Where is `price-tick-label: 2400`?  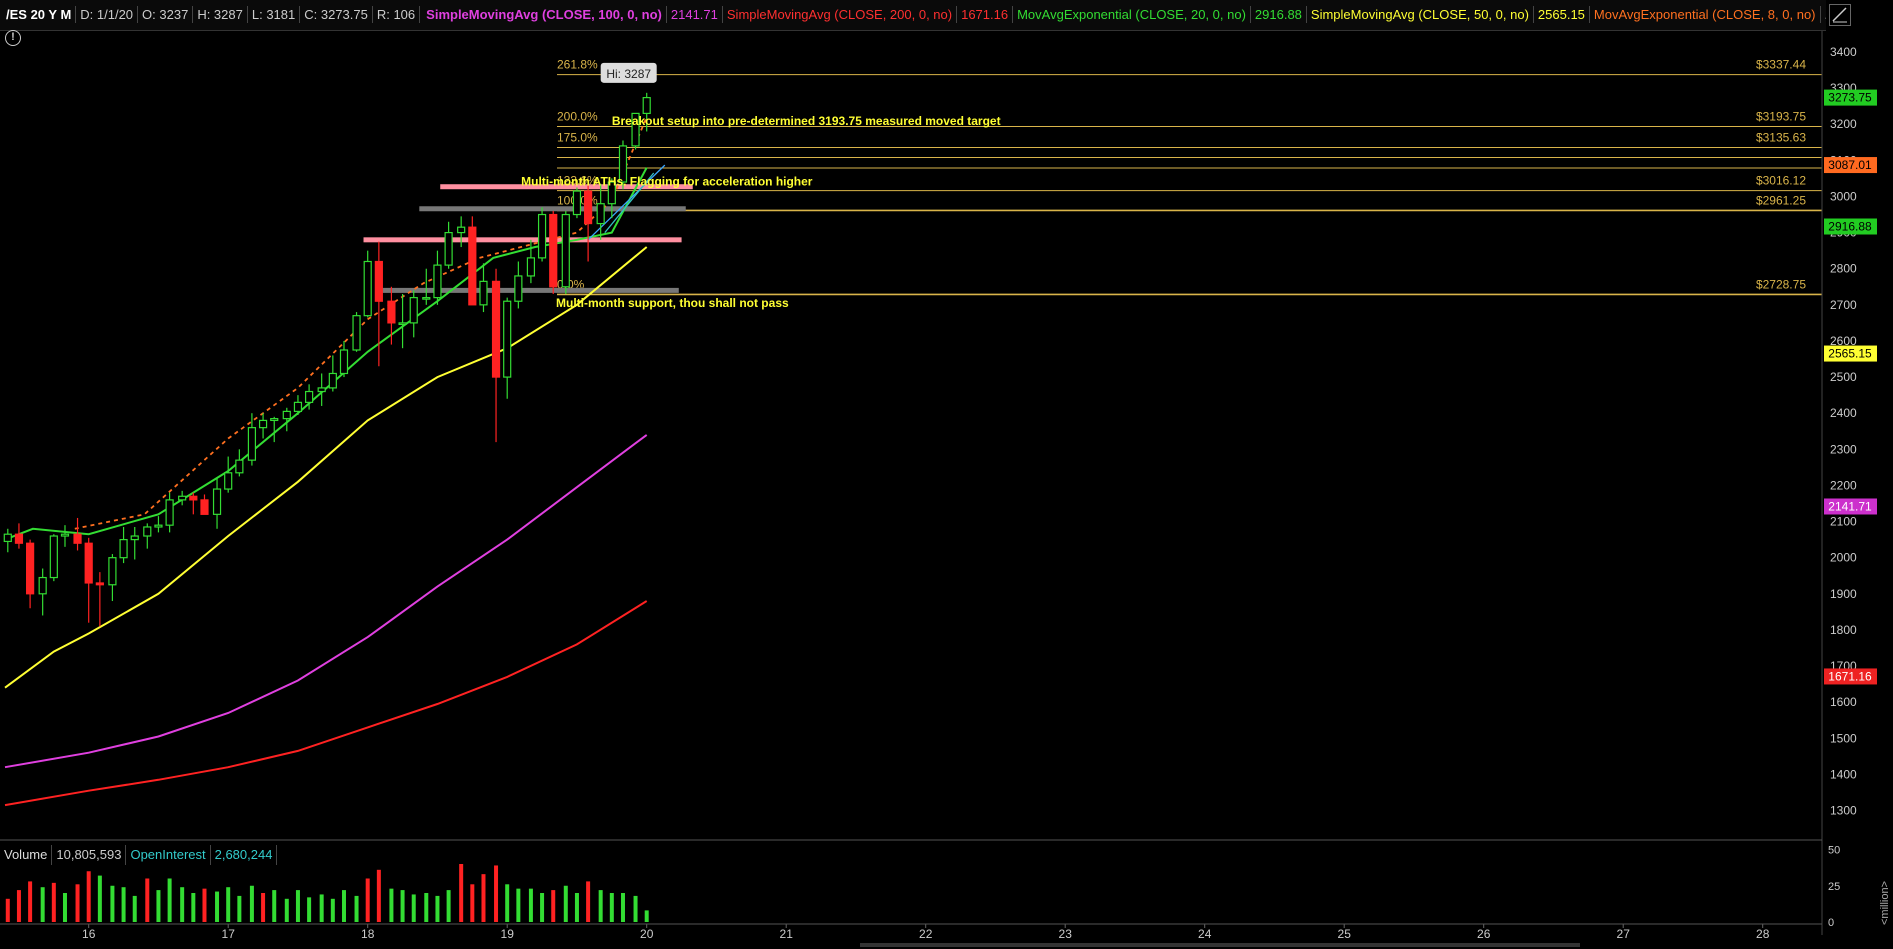
price-tick-label: 2400 is located at coordinates (1843, 413).